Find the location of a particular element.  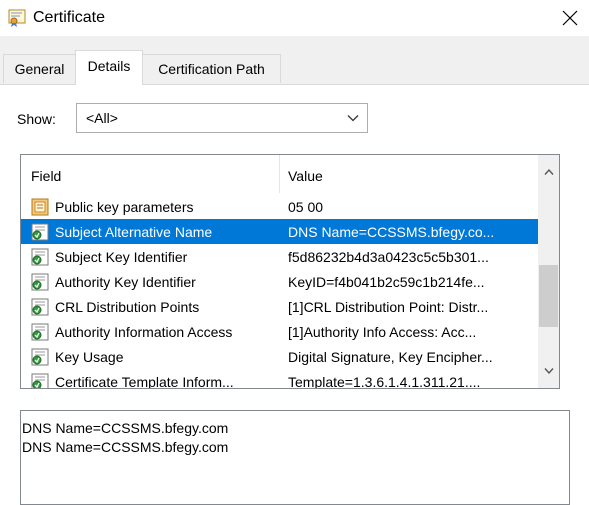

title-bar: Certificate is located at coordinates (294, 18).